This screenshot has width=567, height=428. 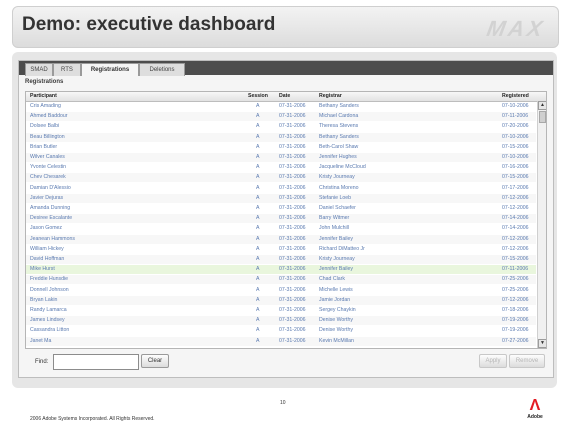 What do you see at coordinates (332, 279) in the screenshot?
I see `table-cell: Chad Clark` at bounding box center [332, 279].